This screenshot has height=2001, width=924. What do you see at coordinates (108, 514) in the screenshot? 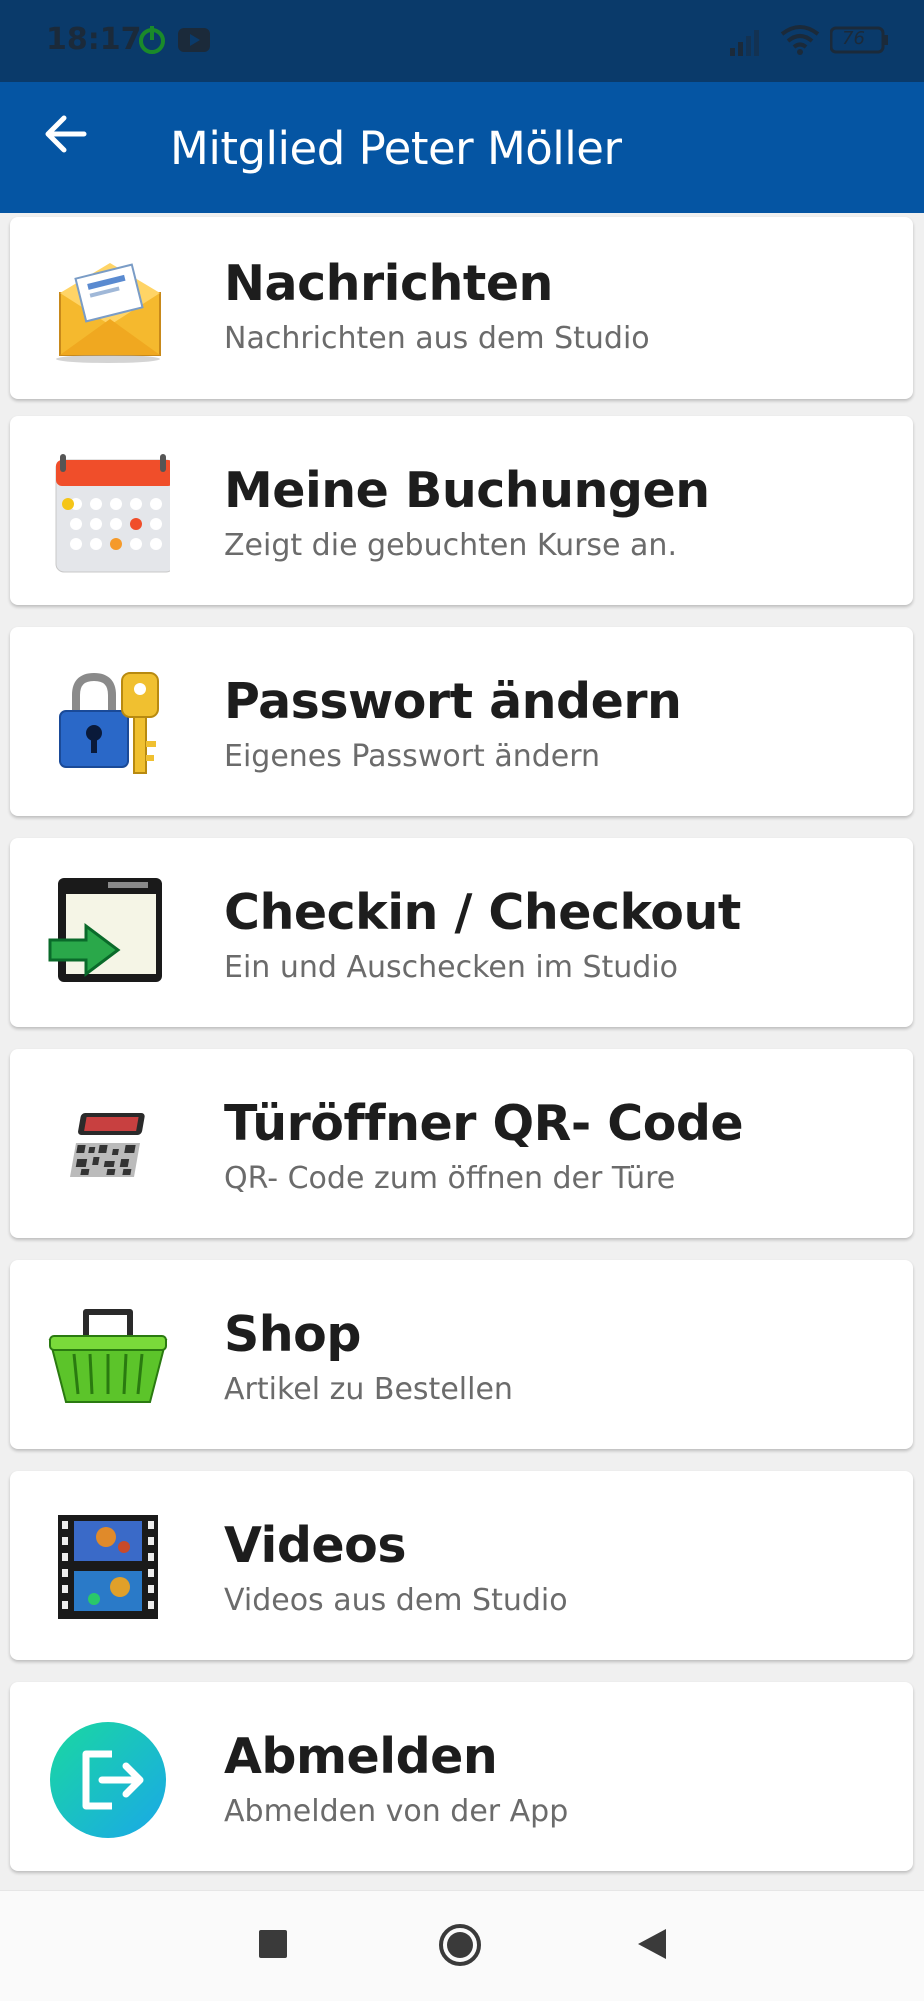
I see `calendar-icon` at bounding box center [108, 514].